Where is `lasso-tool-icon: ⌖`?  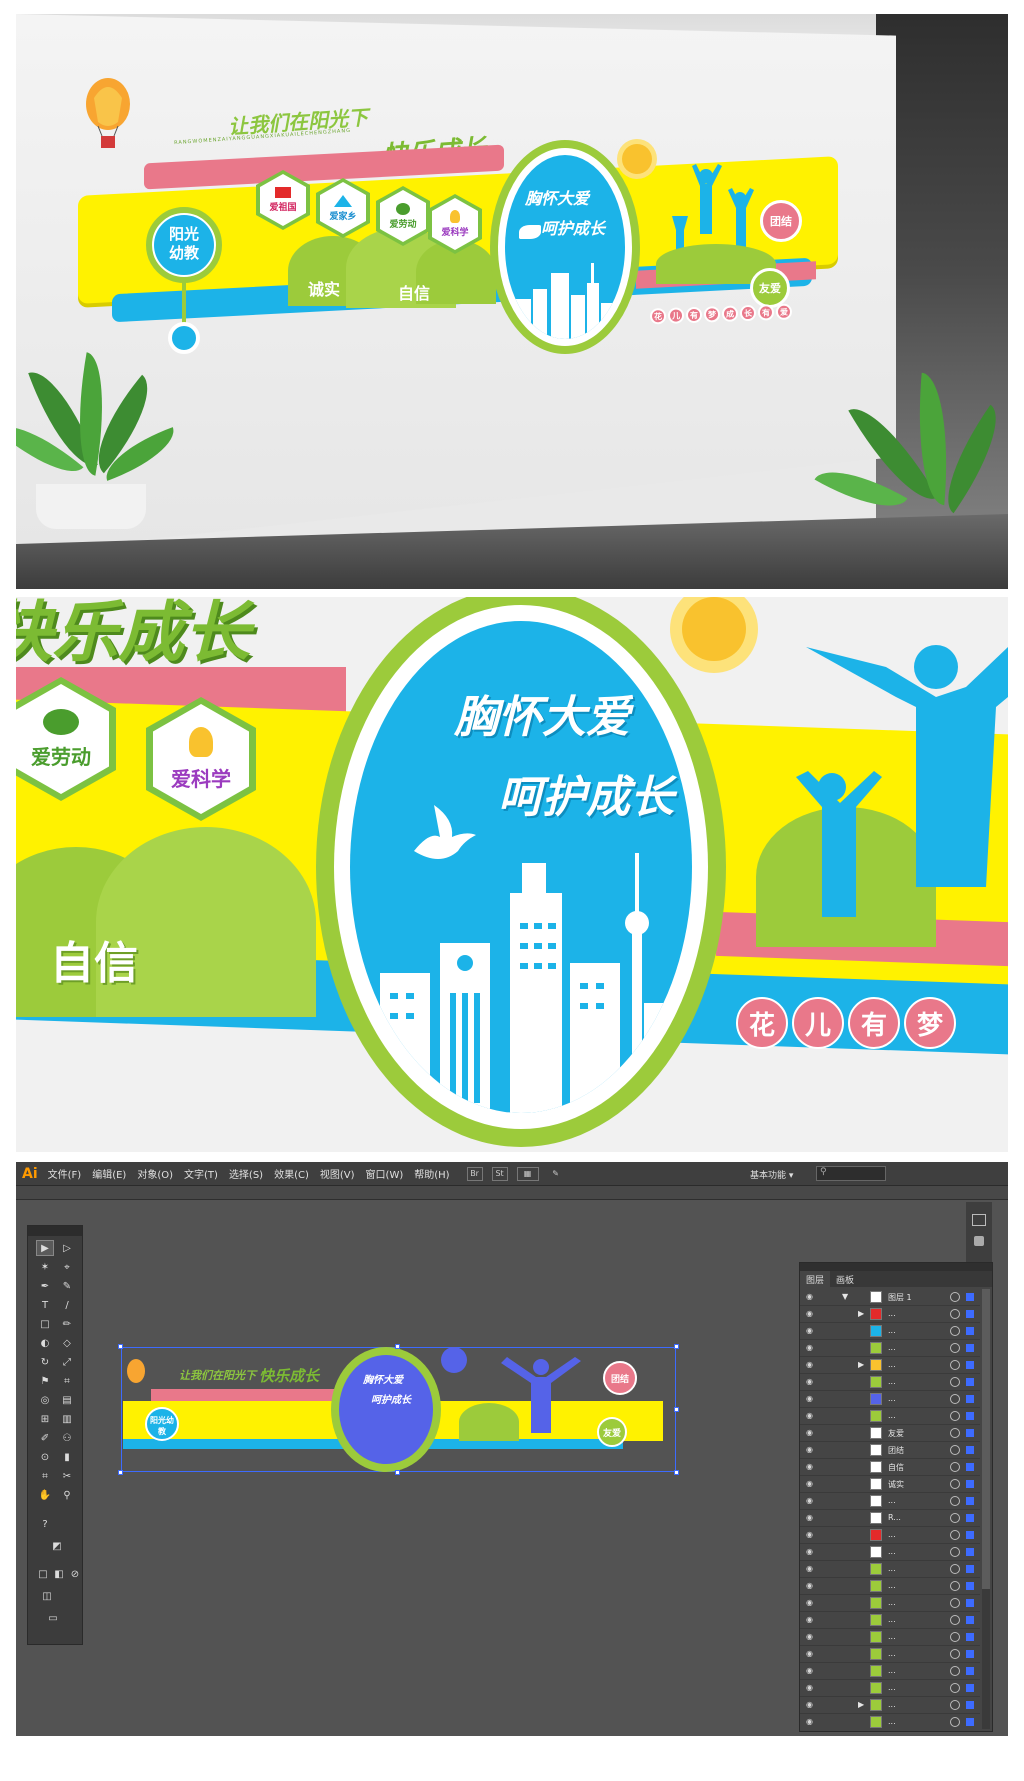
lasso-tool-icon: ⌖ is located at coordinates (67, 1267).